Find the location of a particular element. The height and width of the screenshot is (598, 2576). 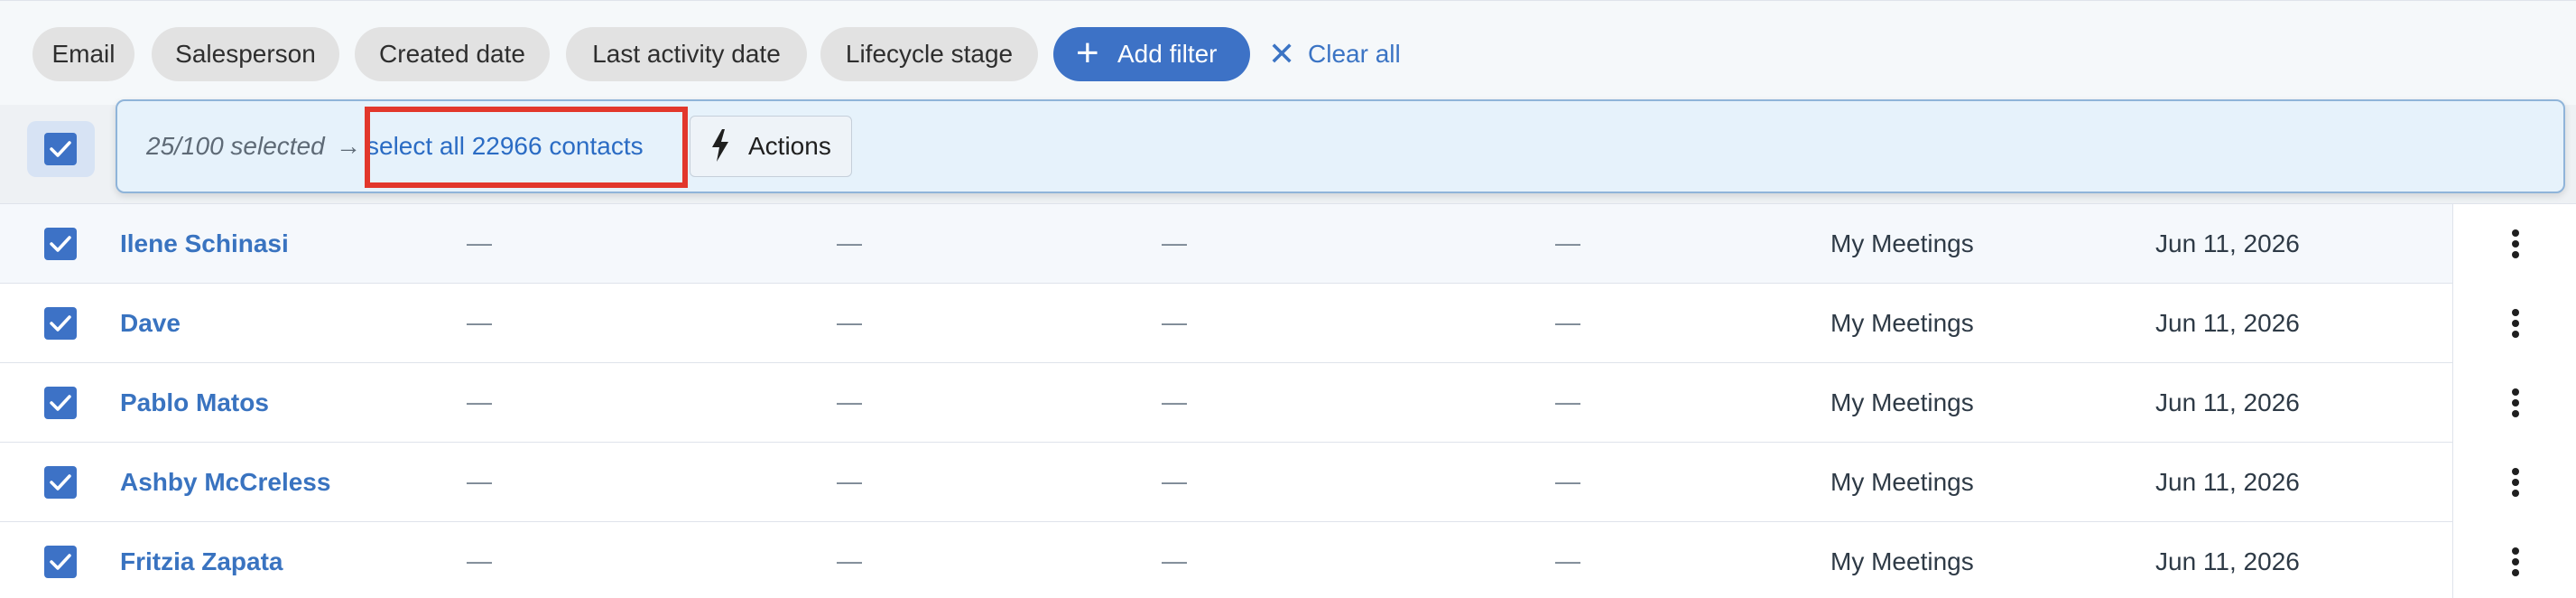

filter-chip-email: Email is located at coordinates (83, 54).